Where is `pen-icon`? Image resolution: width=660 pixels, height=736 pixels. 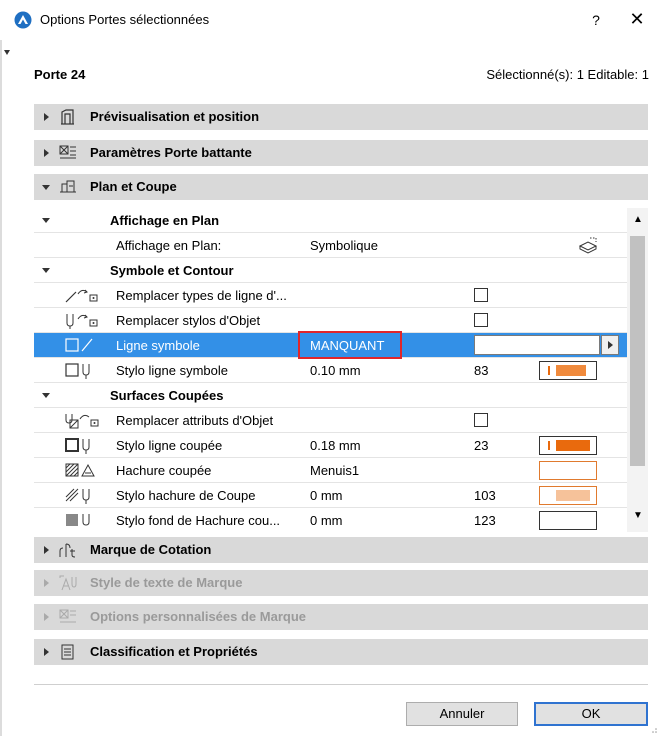
pen-icon is located at coordinates (77, 371).